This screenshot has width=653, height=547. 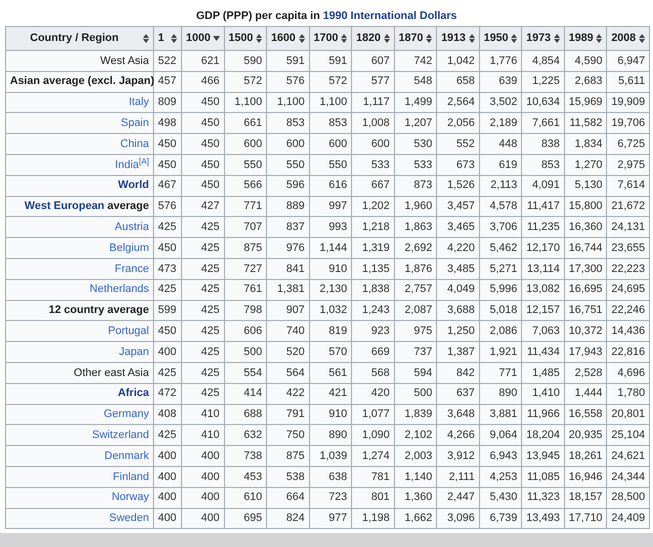 What do you see at coordinates (168, 61) in the screenshot?
I see `table-cell: 522` at bounding box center [168, 61].